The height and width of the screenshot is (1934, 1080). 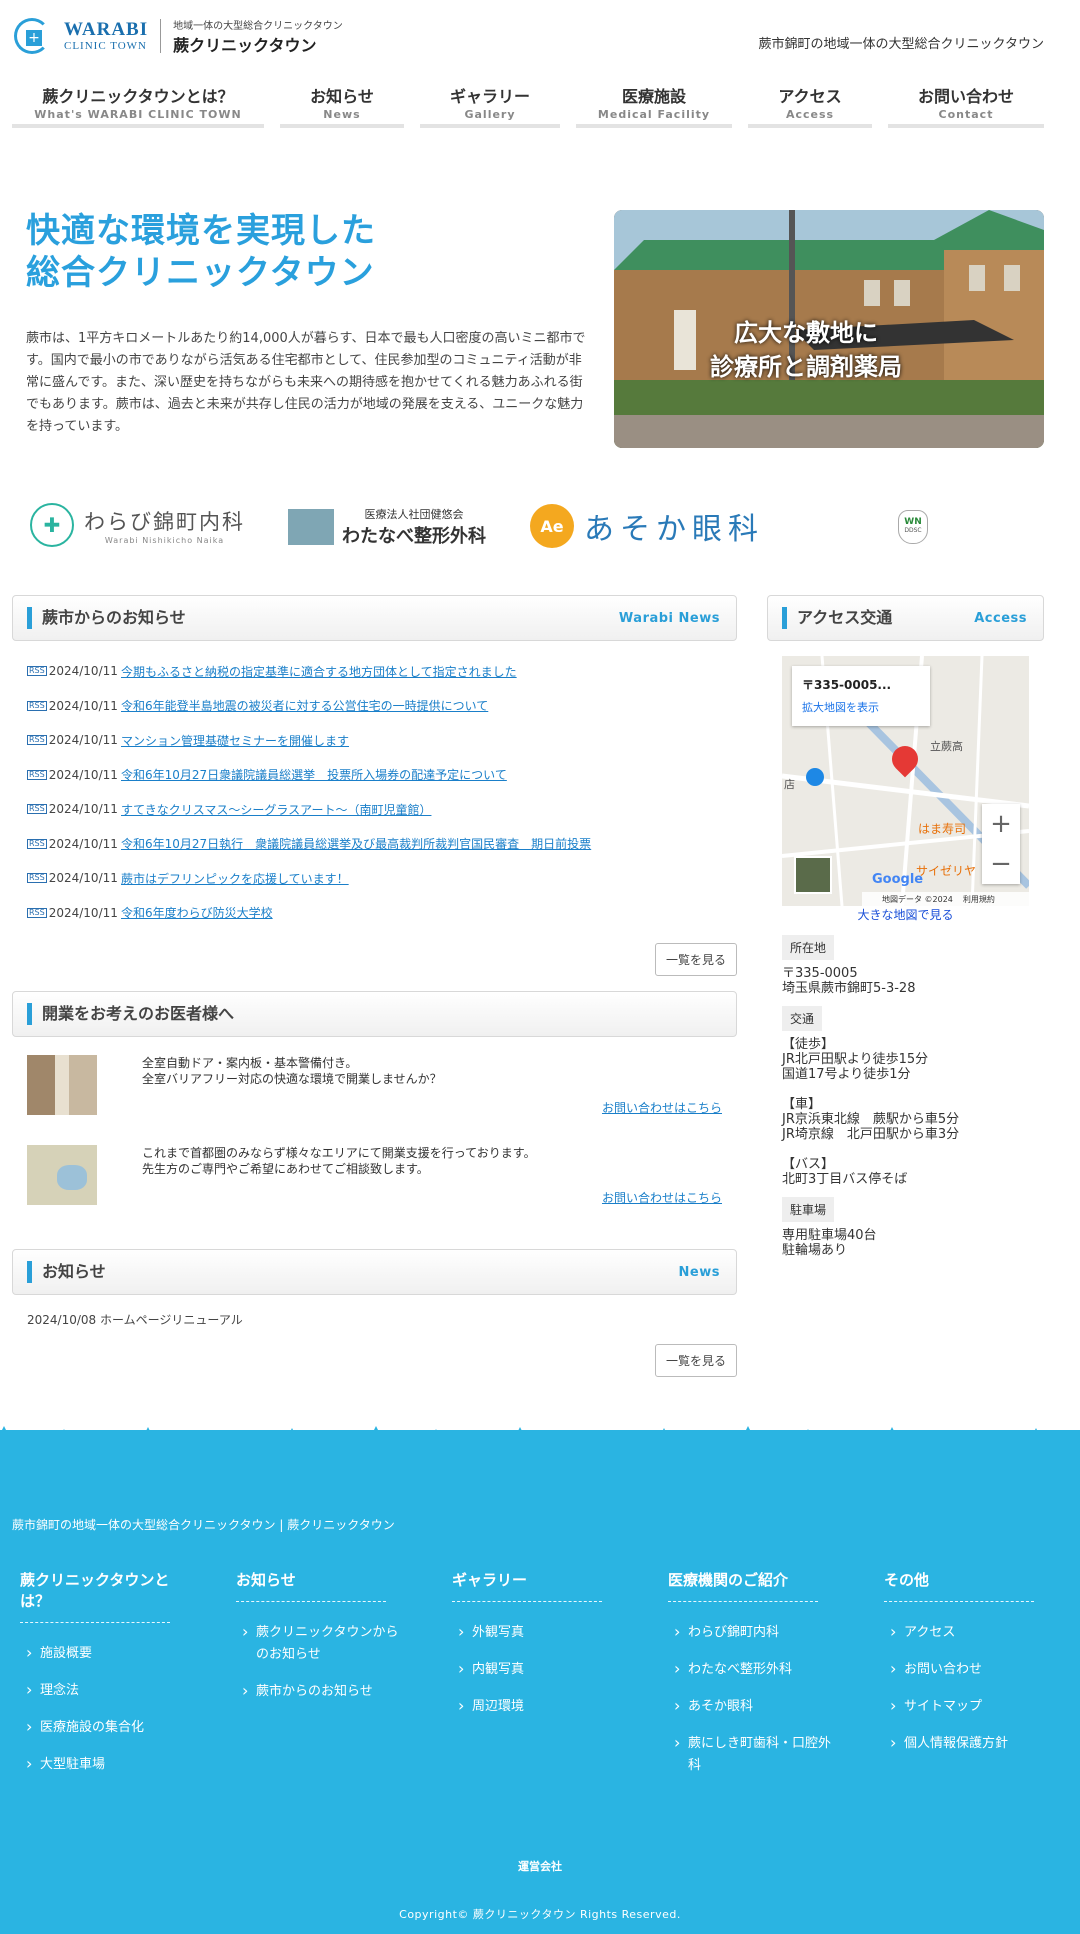 What do you see at coordinates (200, 273) in the screenshot?
I see `hero-title-line: 総合クリニックタウン` at bounding box center [200, 273].